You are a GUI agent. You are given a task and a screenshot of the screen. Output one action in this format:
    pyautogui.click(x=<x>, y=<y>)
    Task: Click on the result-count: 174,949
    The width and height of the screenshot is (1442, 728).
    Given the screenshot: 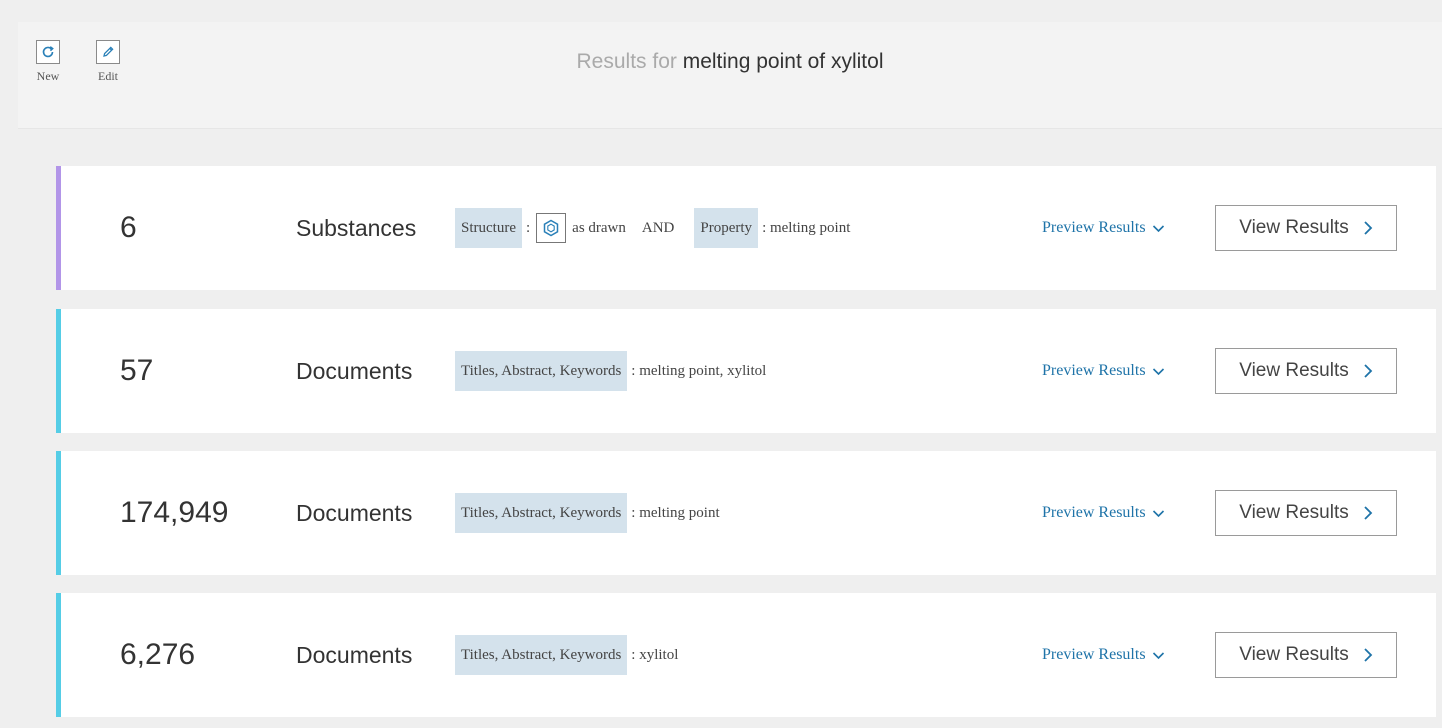 What is the action you would take?
    pyautogui.click(x=174, y=512)
    